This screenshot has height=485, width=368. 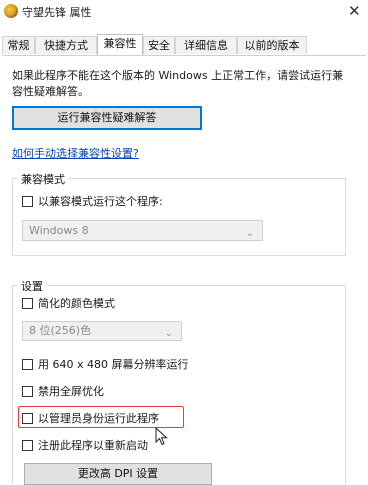 What do you see at coordinates (71, 391) in the screenshot?
I see `disable-fullscreen-label: 禁用全屏优化` at bounding box center [71, 391].